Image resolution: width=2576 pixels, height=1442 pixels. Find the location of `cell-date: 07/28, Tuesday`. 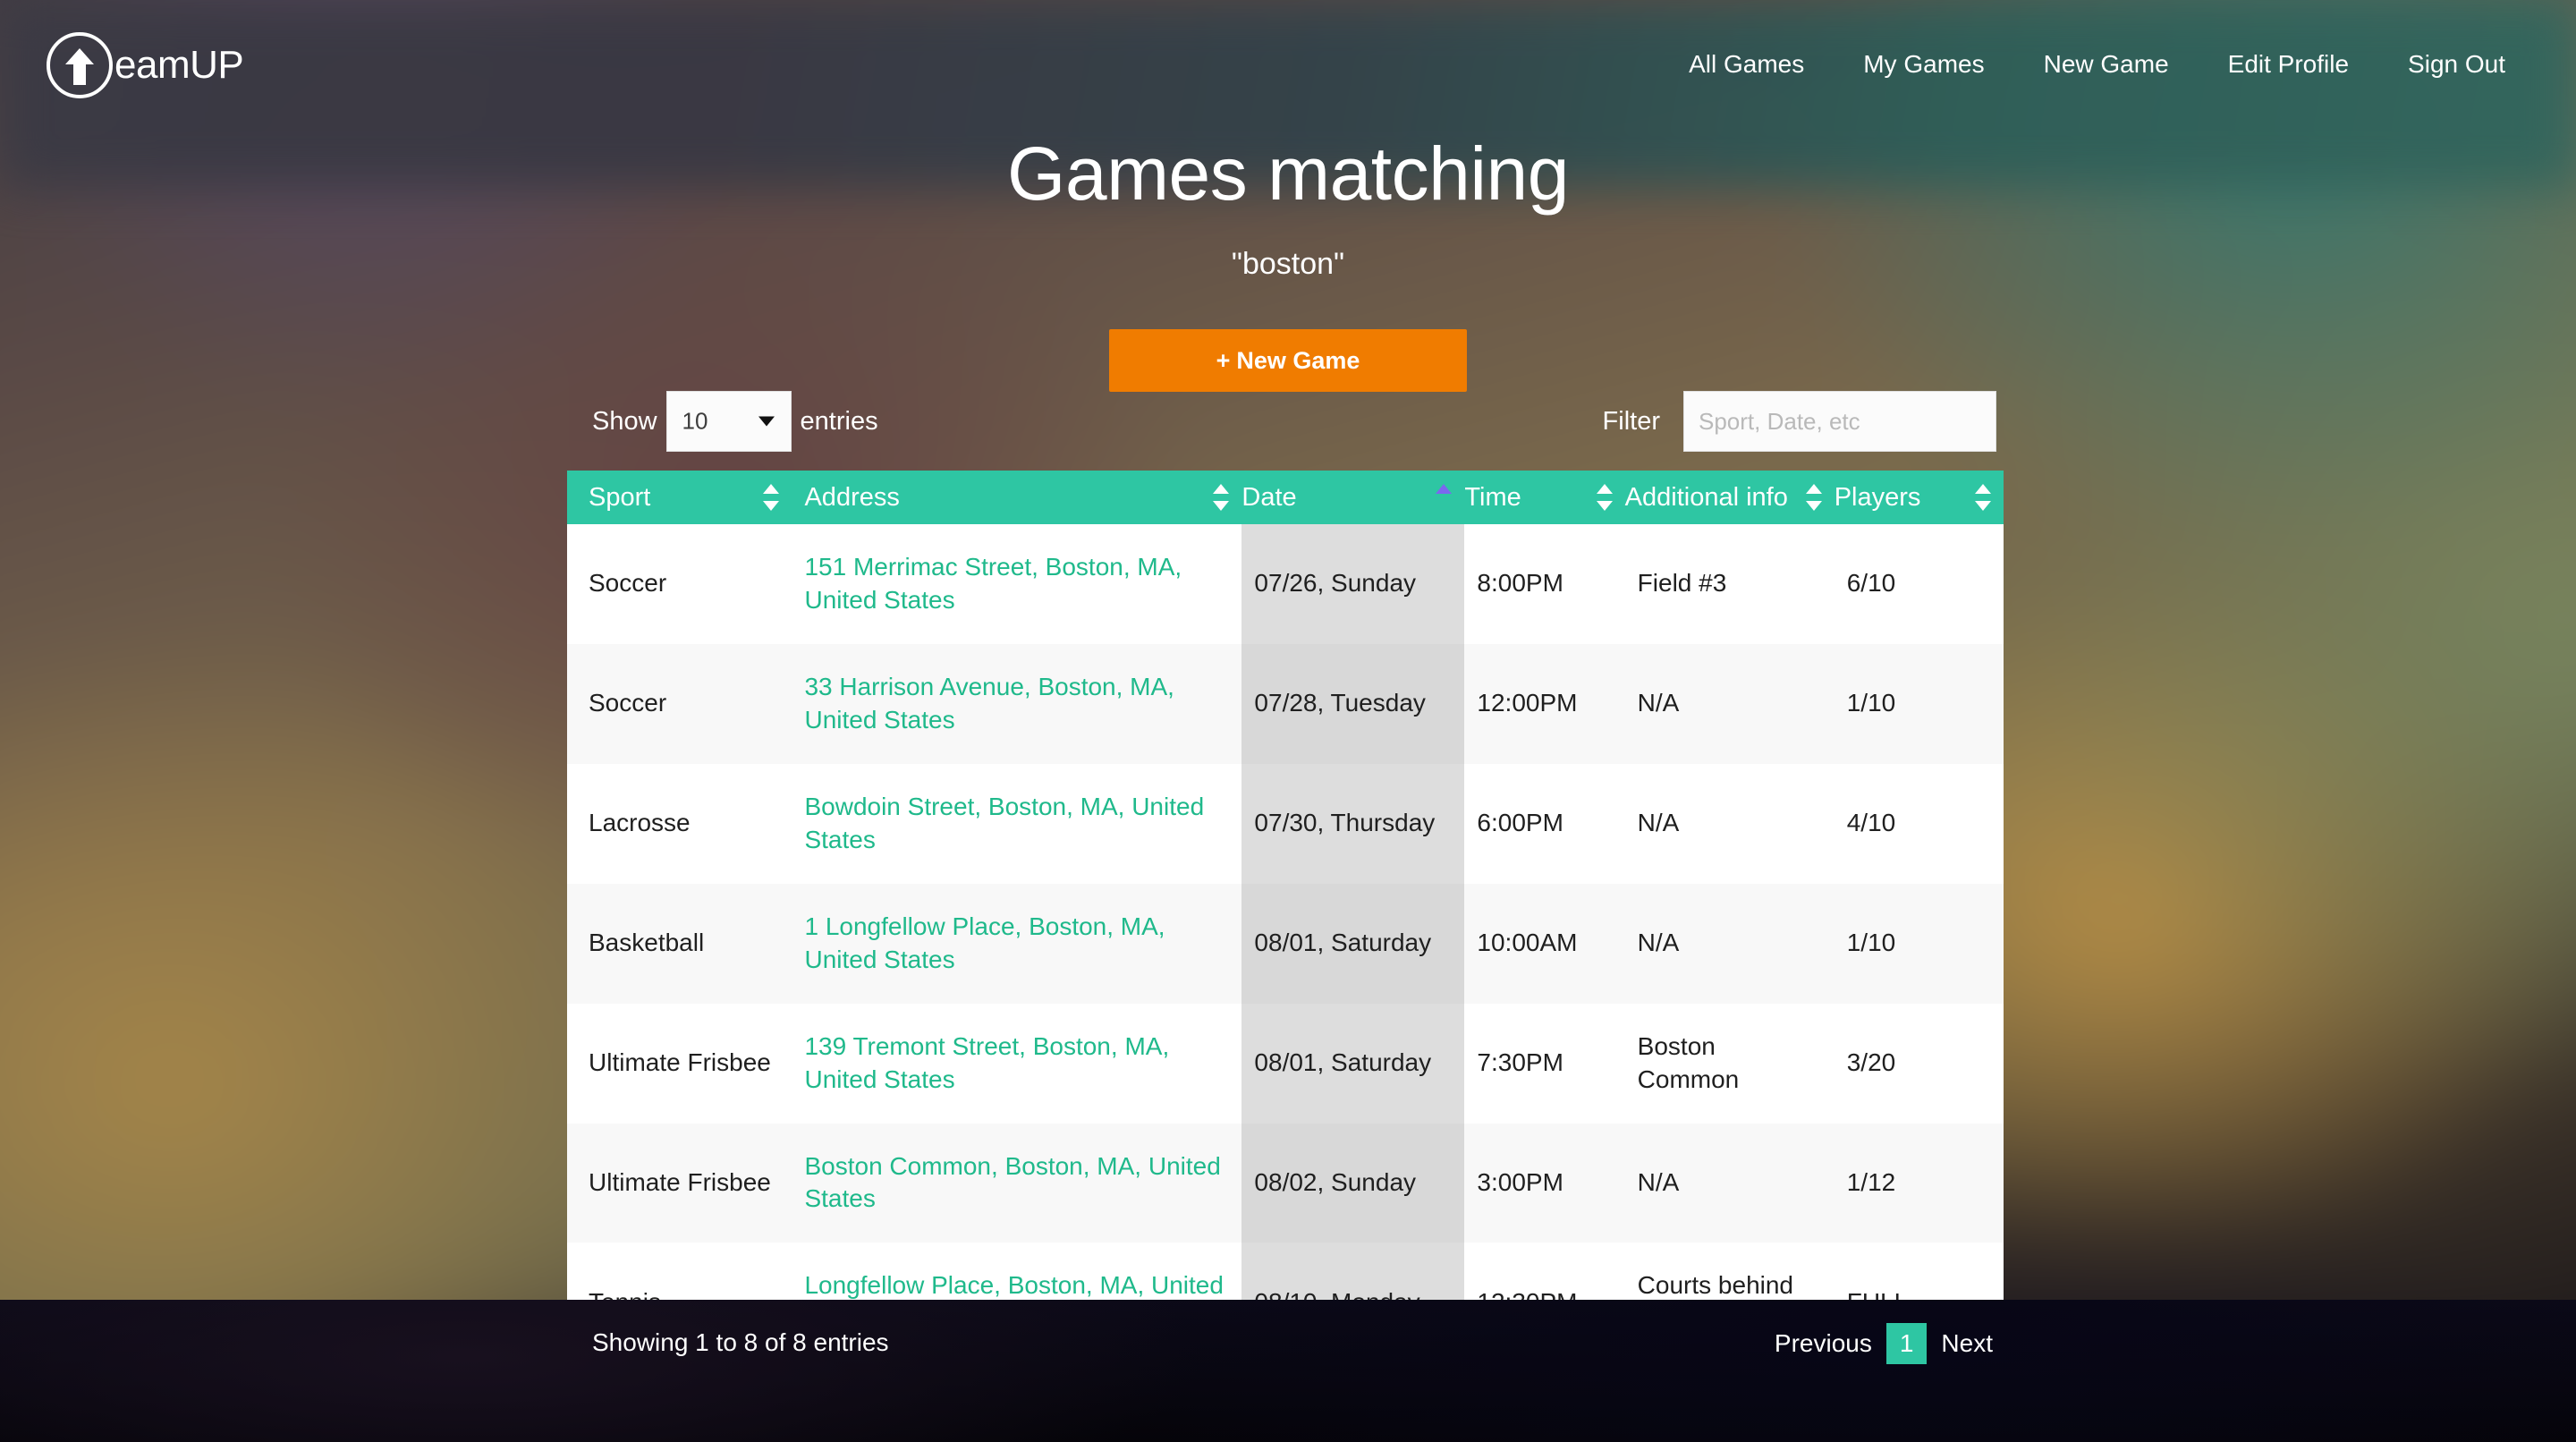

cell-date: 07/28, Tuesday is located at coordinates (1353, 703).